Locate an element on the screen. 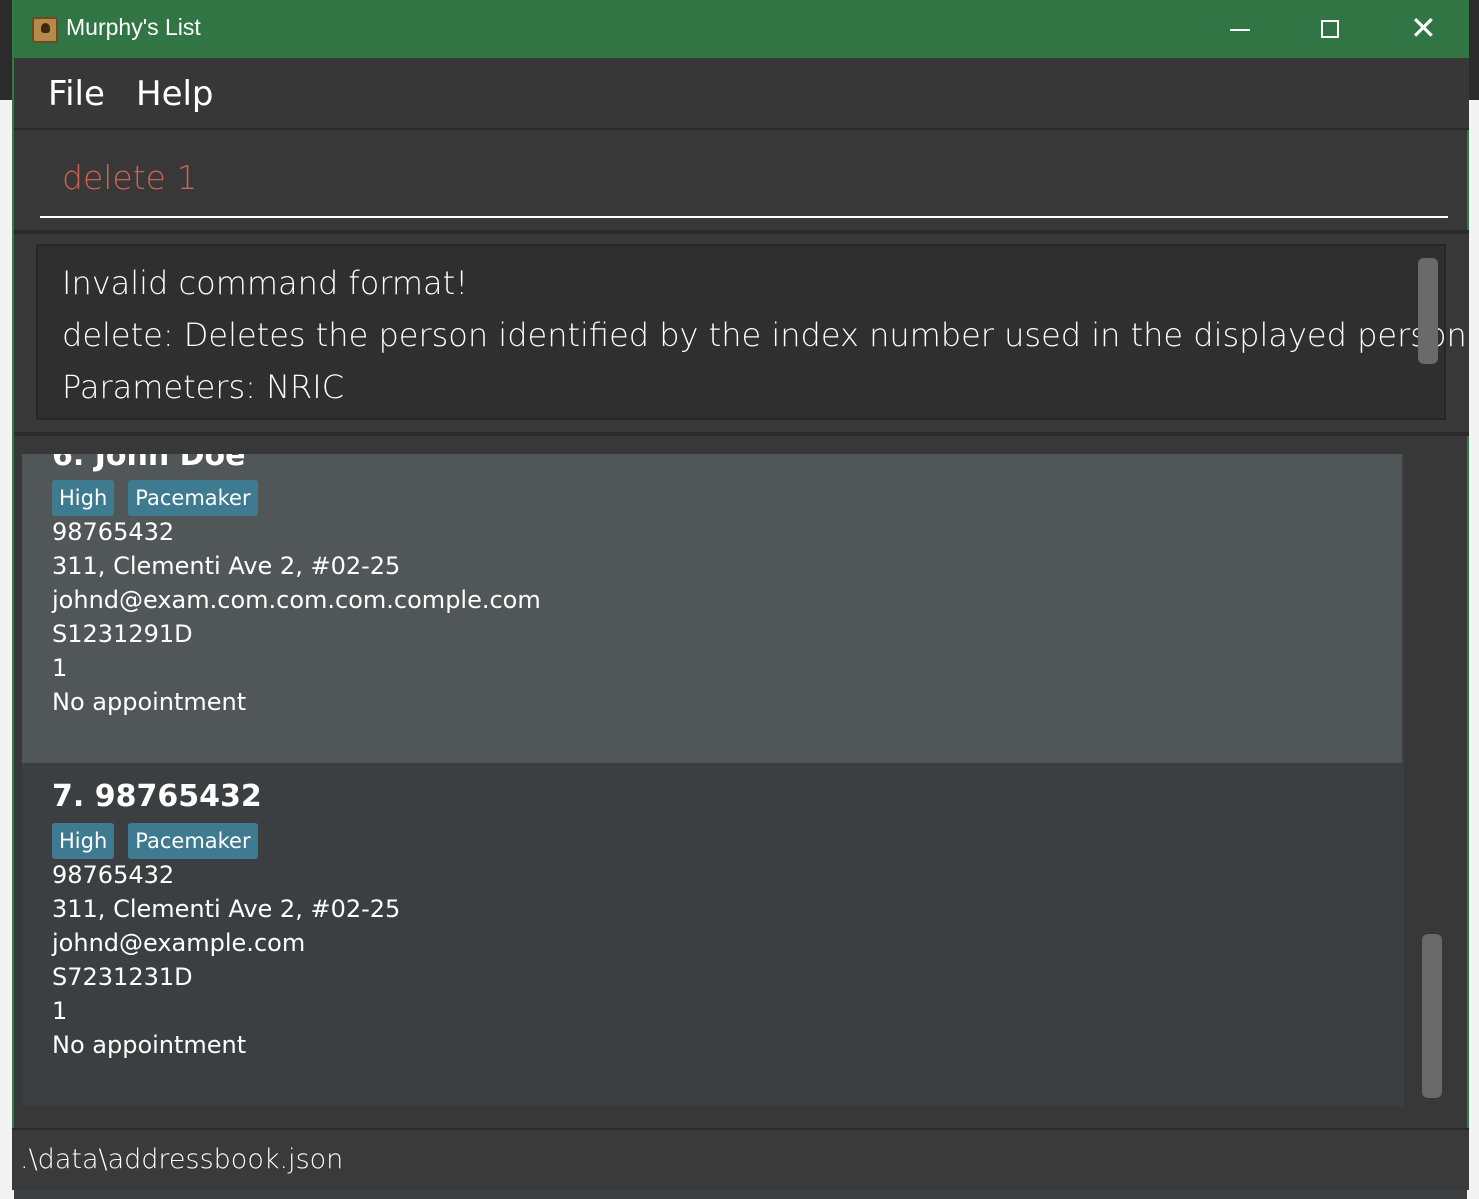 The height and width of the screenshot is (1199, 1479). person-name: 7. 98765432 is located at coordinates (157, 796).